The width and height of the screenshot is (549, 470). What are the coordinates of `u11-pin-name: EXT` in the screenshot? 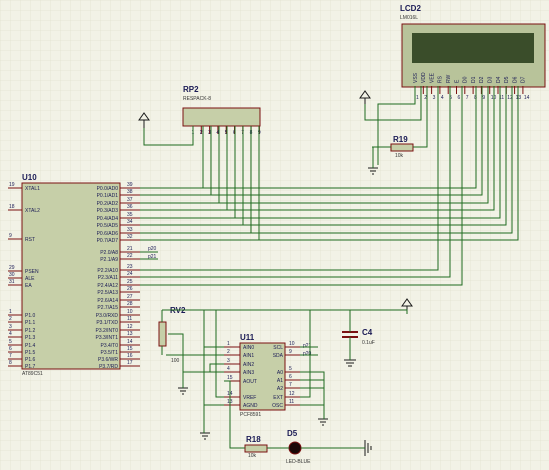 It's located at (278, 398).